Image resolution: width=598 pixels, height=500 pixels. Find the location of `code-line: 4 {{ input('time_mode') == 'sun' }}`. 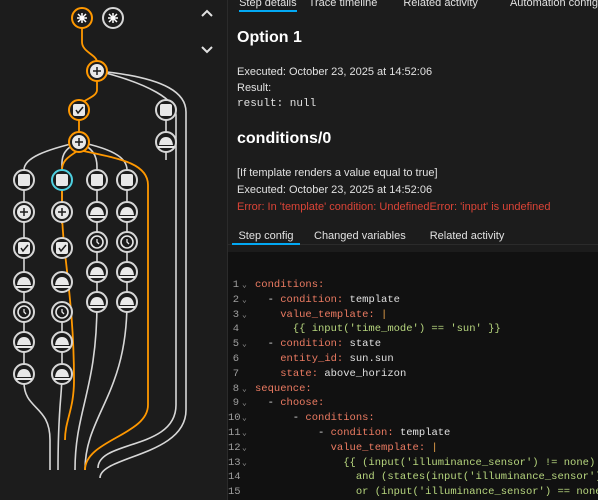

code-line: 4 {{ input('time_mode') == 'sun' }} is located at coordinates (413, 329).